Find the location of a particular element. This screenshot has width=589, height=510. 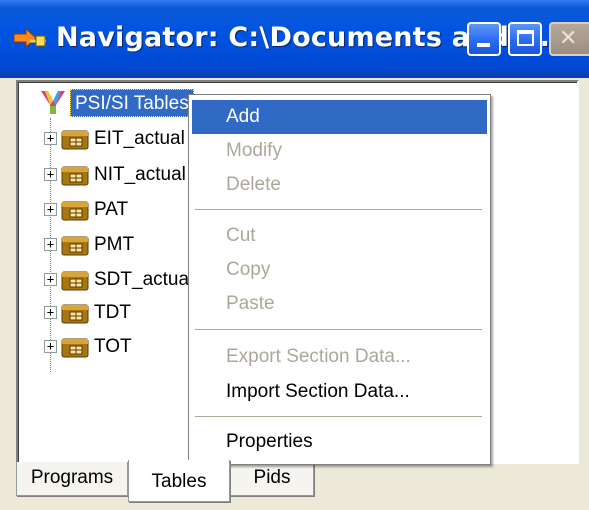

minimize-button is located at coordinates (484, 39).